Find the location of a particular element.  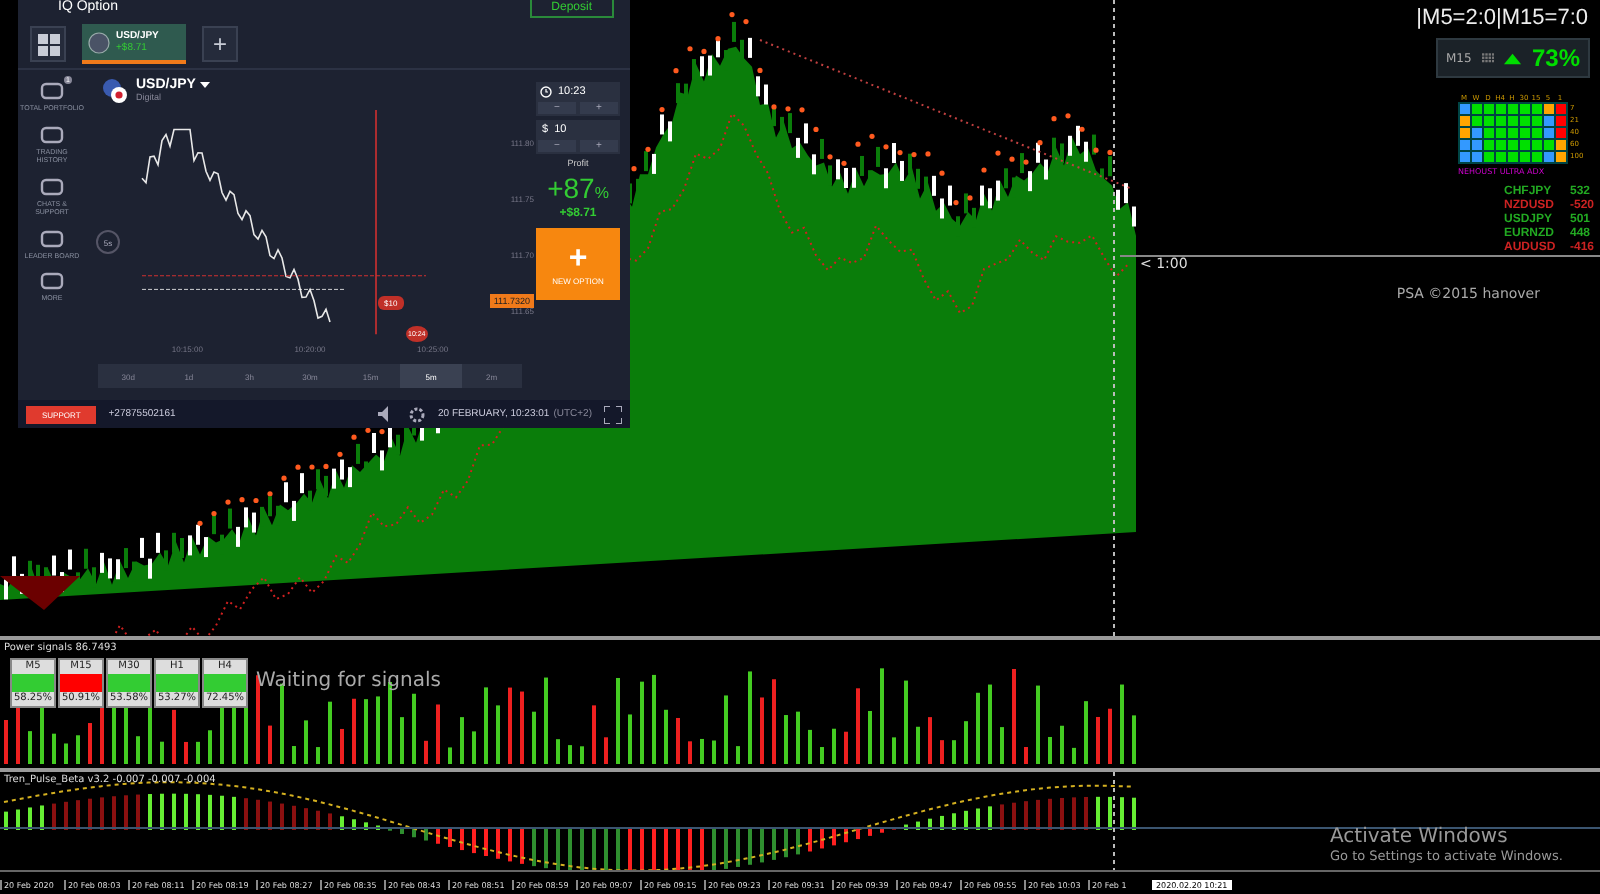

currency-icon is located at coordinates (99, 42).